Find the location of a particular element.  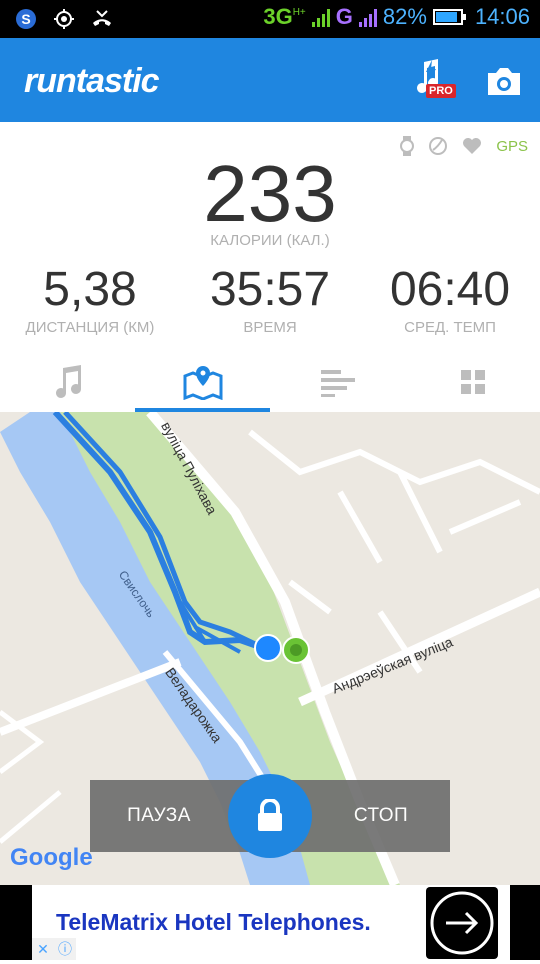

grid-icon is located at coordinates (472, 382).